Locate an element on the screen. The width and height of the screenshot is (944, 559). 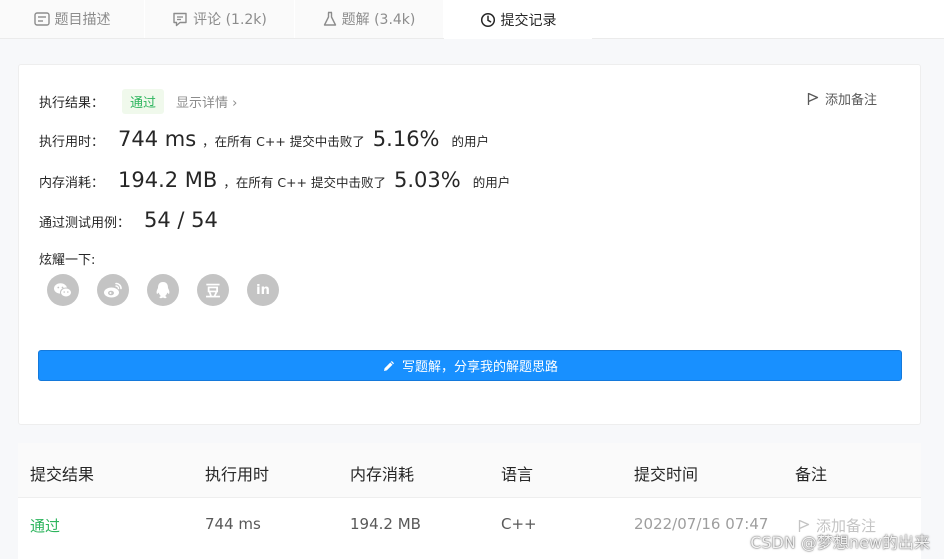
memory-value: 194.2 MB is located at coordinates (168, 180).